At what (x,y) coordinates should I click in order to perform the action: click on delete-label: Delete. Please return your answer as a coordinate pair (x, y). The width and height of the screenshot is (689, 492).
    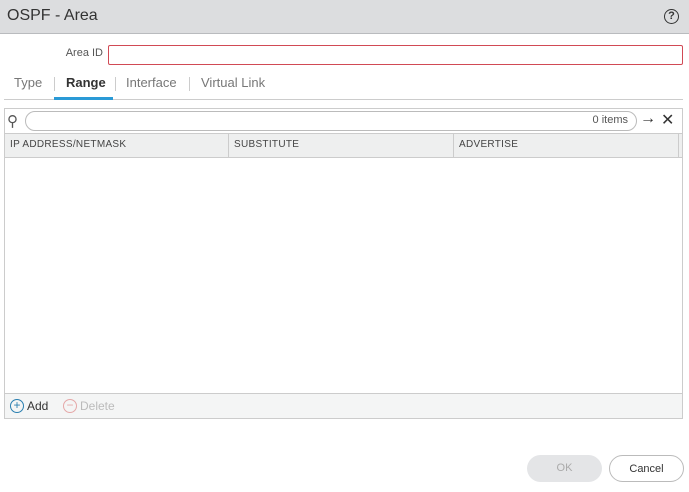
    Looking at the image, I should click on (97, 406).